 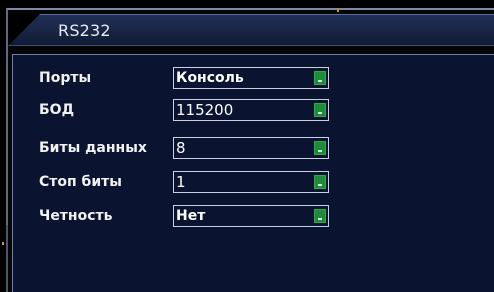 I want to click on data-bits-label: Биты данных, so click(x=93, y=148).